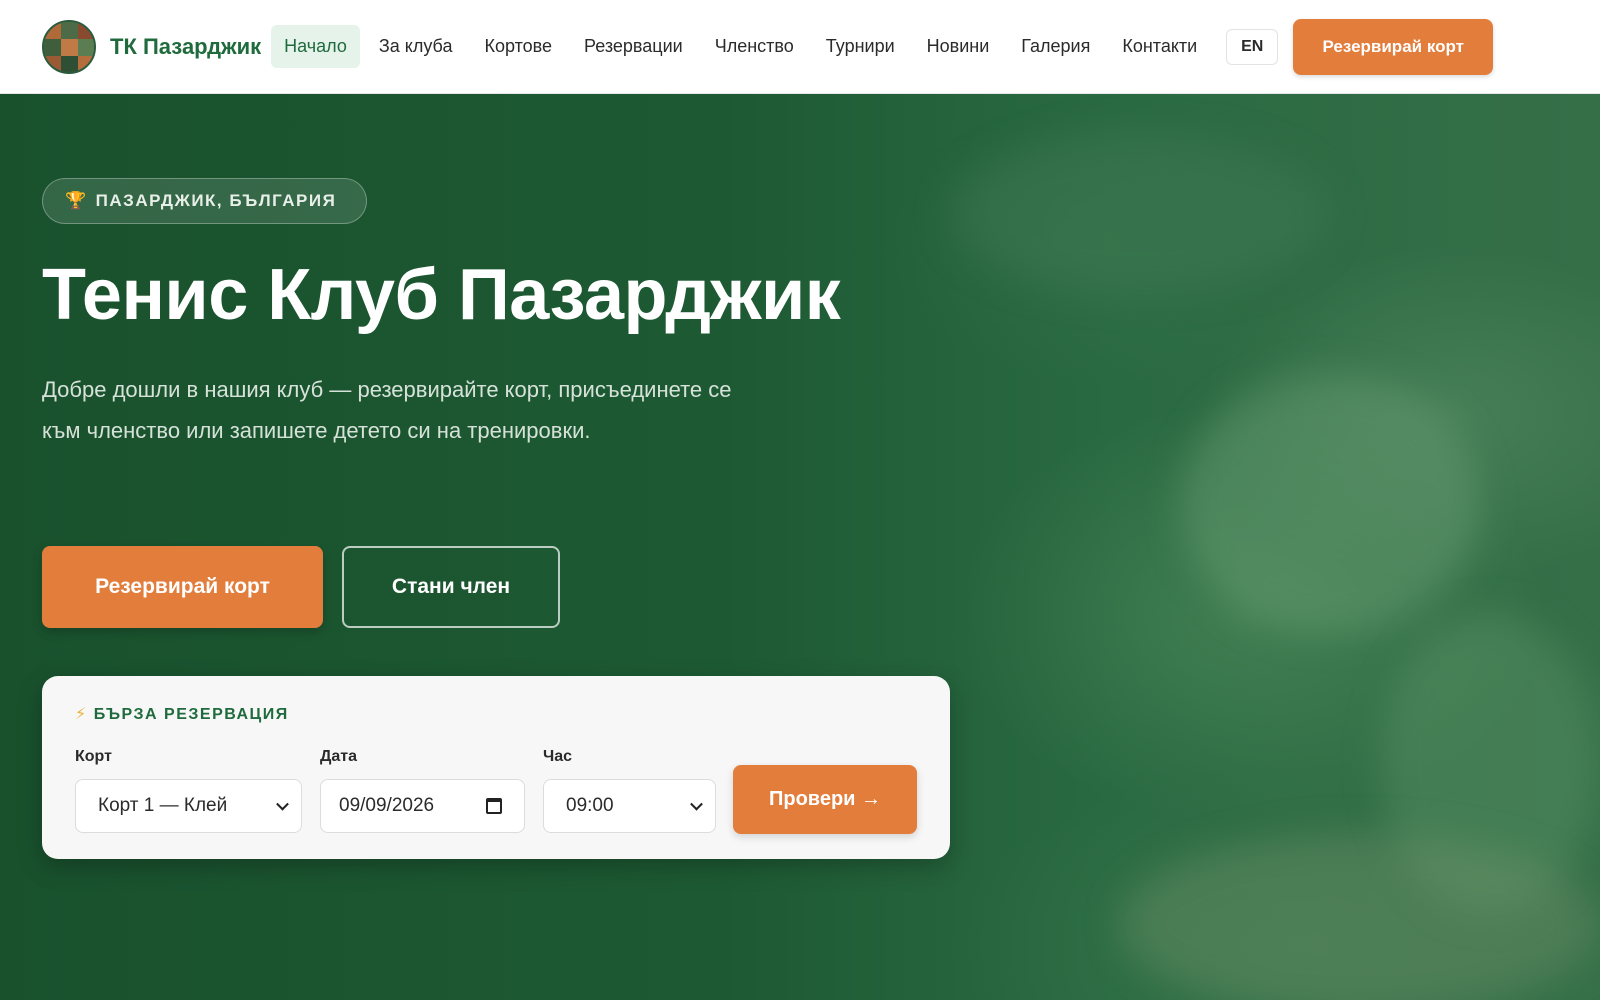 This screenshot has height=1000, width=1600. I want to click on time-select-value: 09:00, so click(590, 805).